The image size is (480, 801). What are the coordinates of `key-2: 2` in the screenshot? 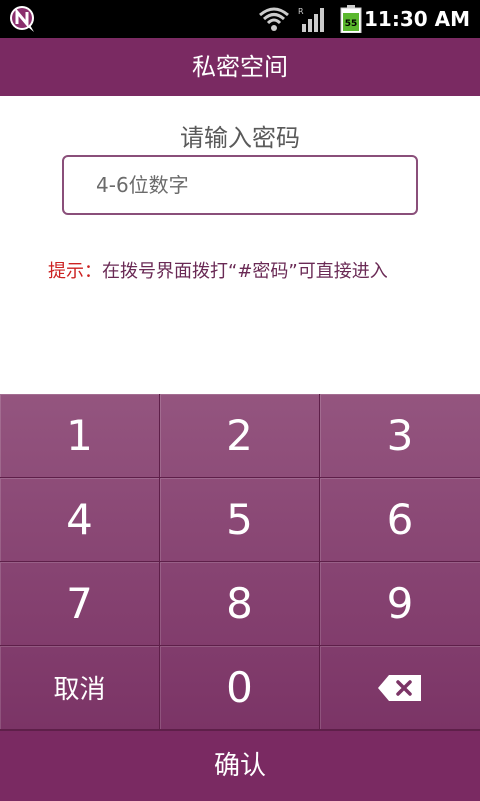 It's located at (240, 436).